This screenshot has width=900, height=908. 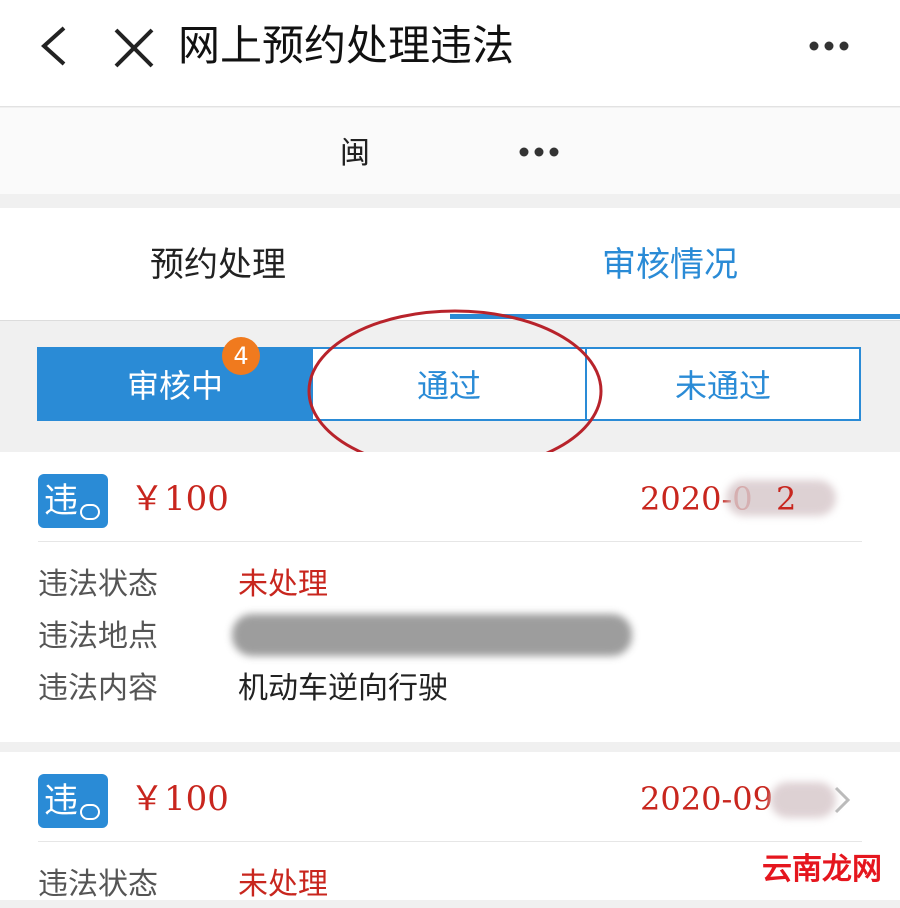 What do you see at coordinates (175, 384) in the screenshot?
I see `segment-reviewing: 审核中` at bounding box center [175, 384].